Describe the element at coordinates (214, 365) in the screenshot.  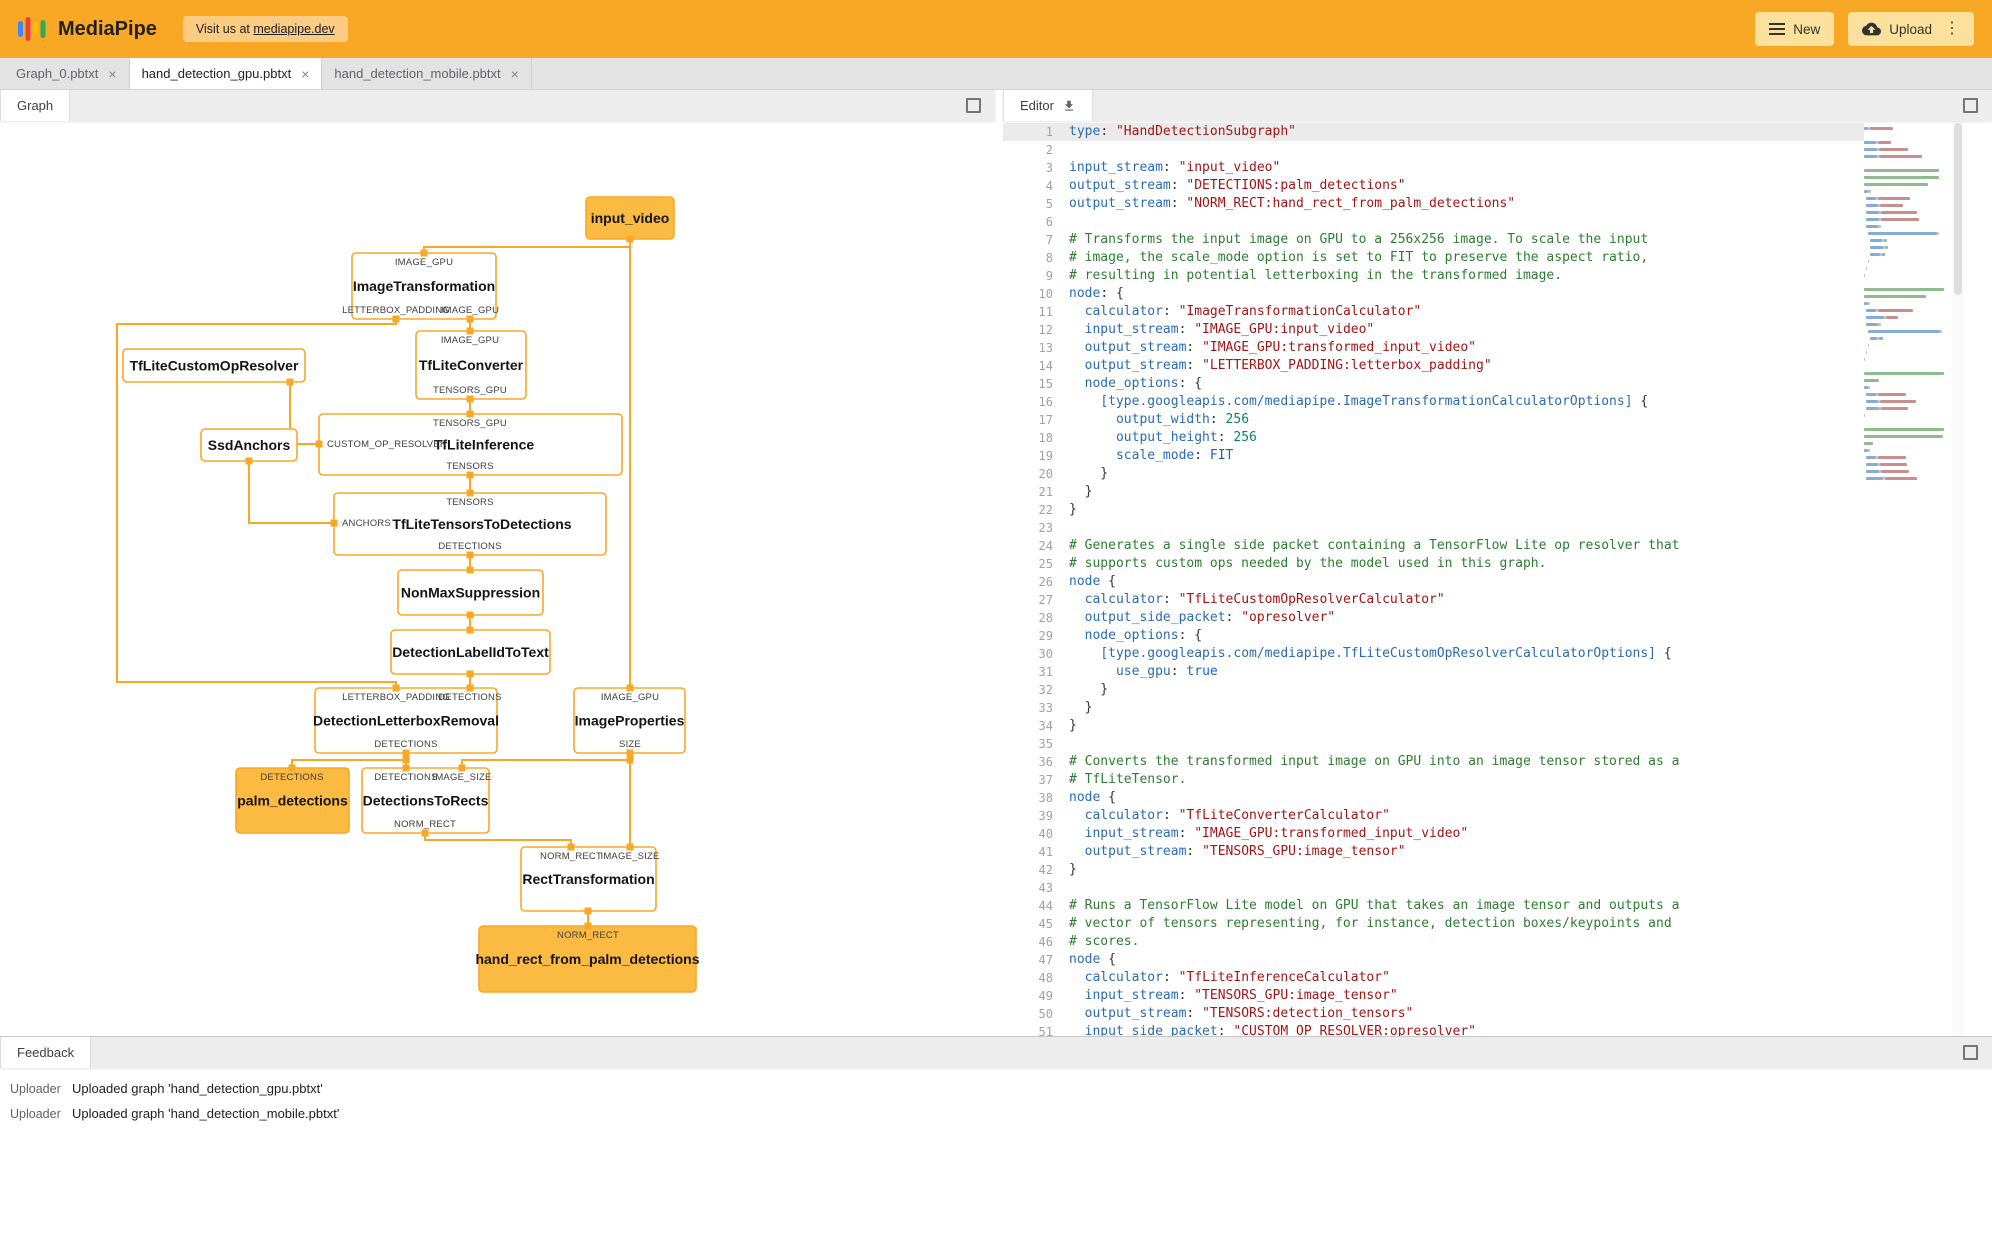
I see `graph-node-TfLiteCustomOpResolver: TfLiteCustomOpResolver` at that location.